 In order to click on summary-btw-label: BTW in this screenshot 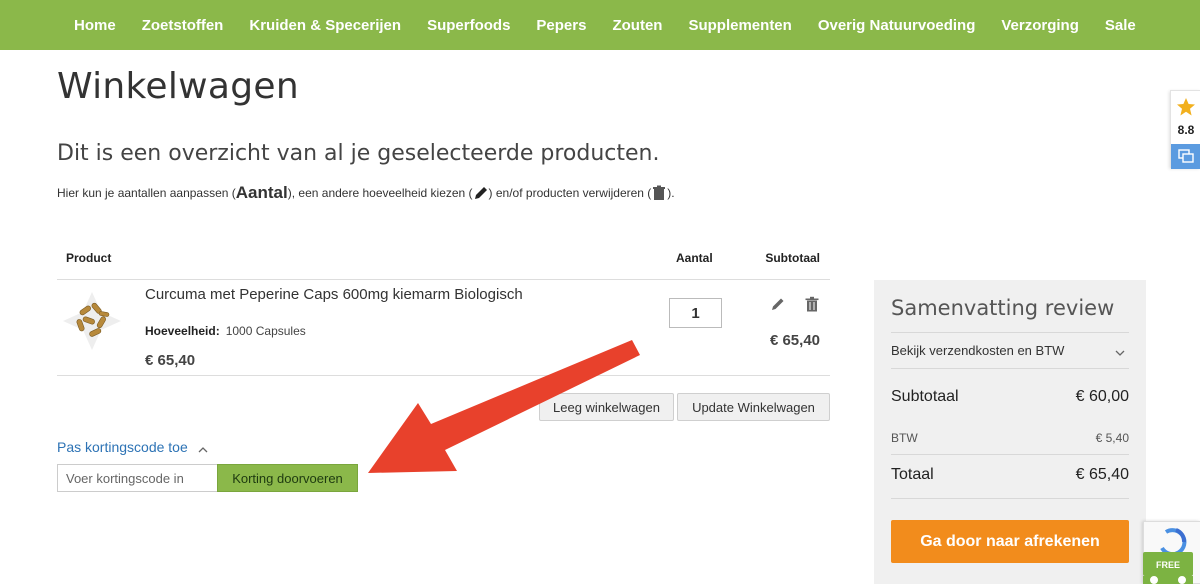, I will do `click(904, 438)`.